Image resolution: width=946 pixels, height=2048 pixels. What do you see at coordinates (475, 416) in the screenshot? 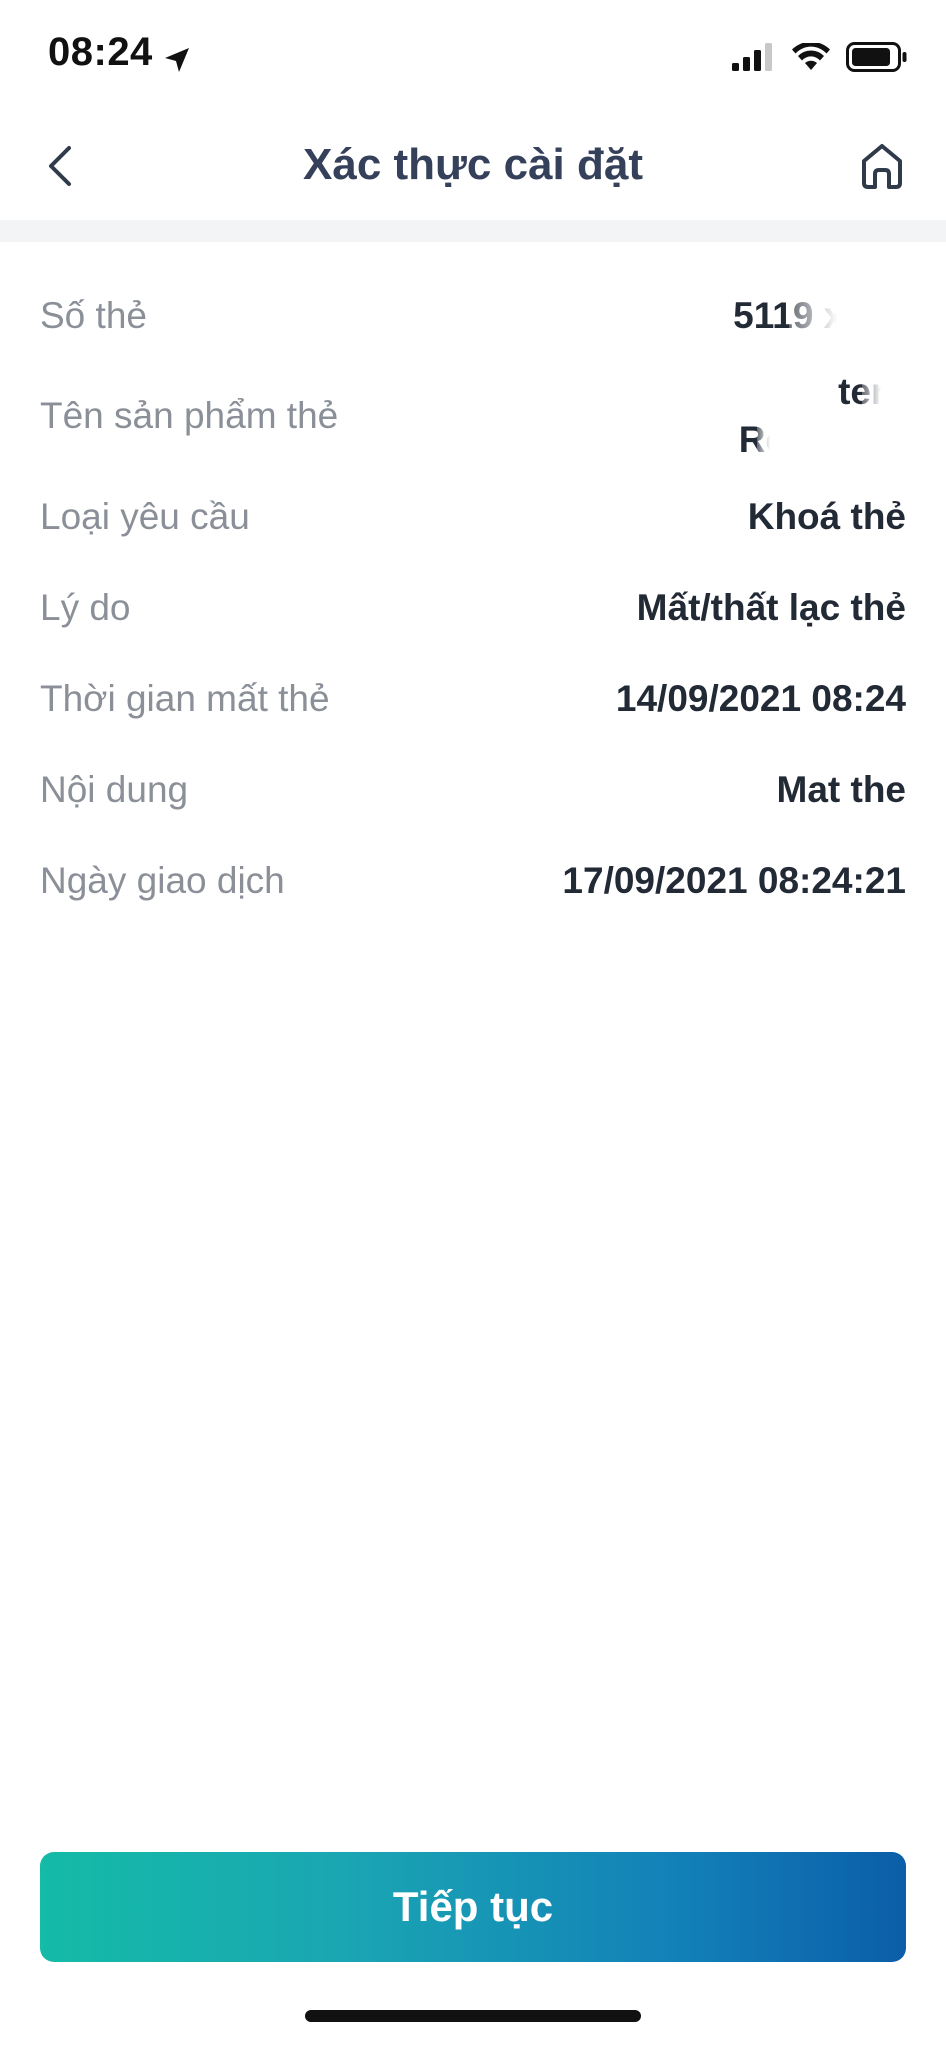
I see `detail-row-card-product: Tên sản phẩm thẻ terc Re` at bounding box center [475, 416].